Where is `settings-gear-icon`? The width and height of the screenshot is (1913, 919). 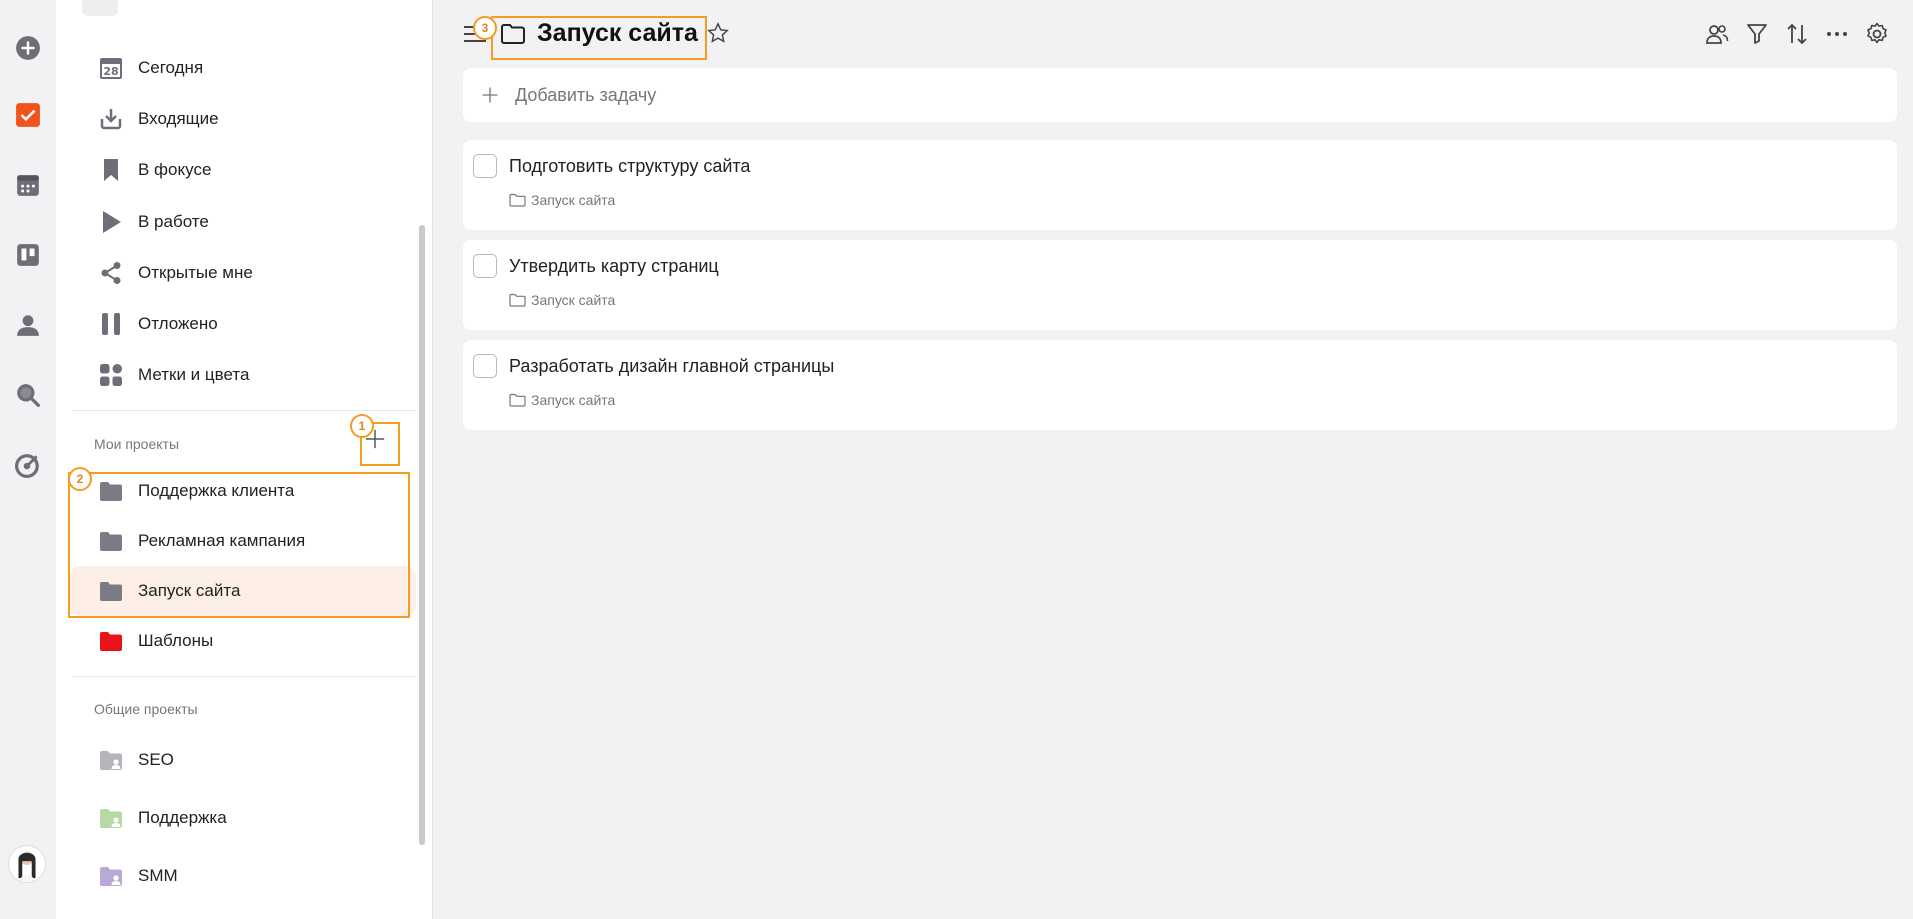
settings-gear-icon is located at coordinates (1877, 34).